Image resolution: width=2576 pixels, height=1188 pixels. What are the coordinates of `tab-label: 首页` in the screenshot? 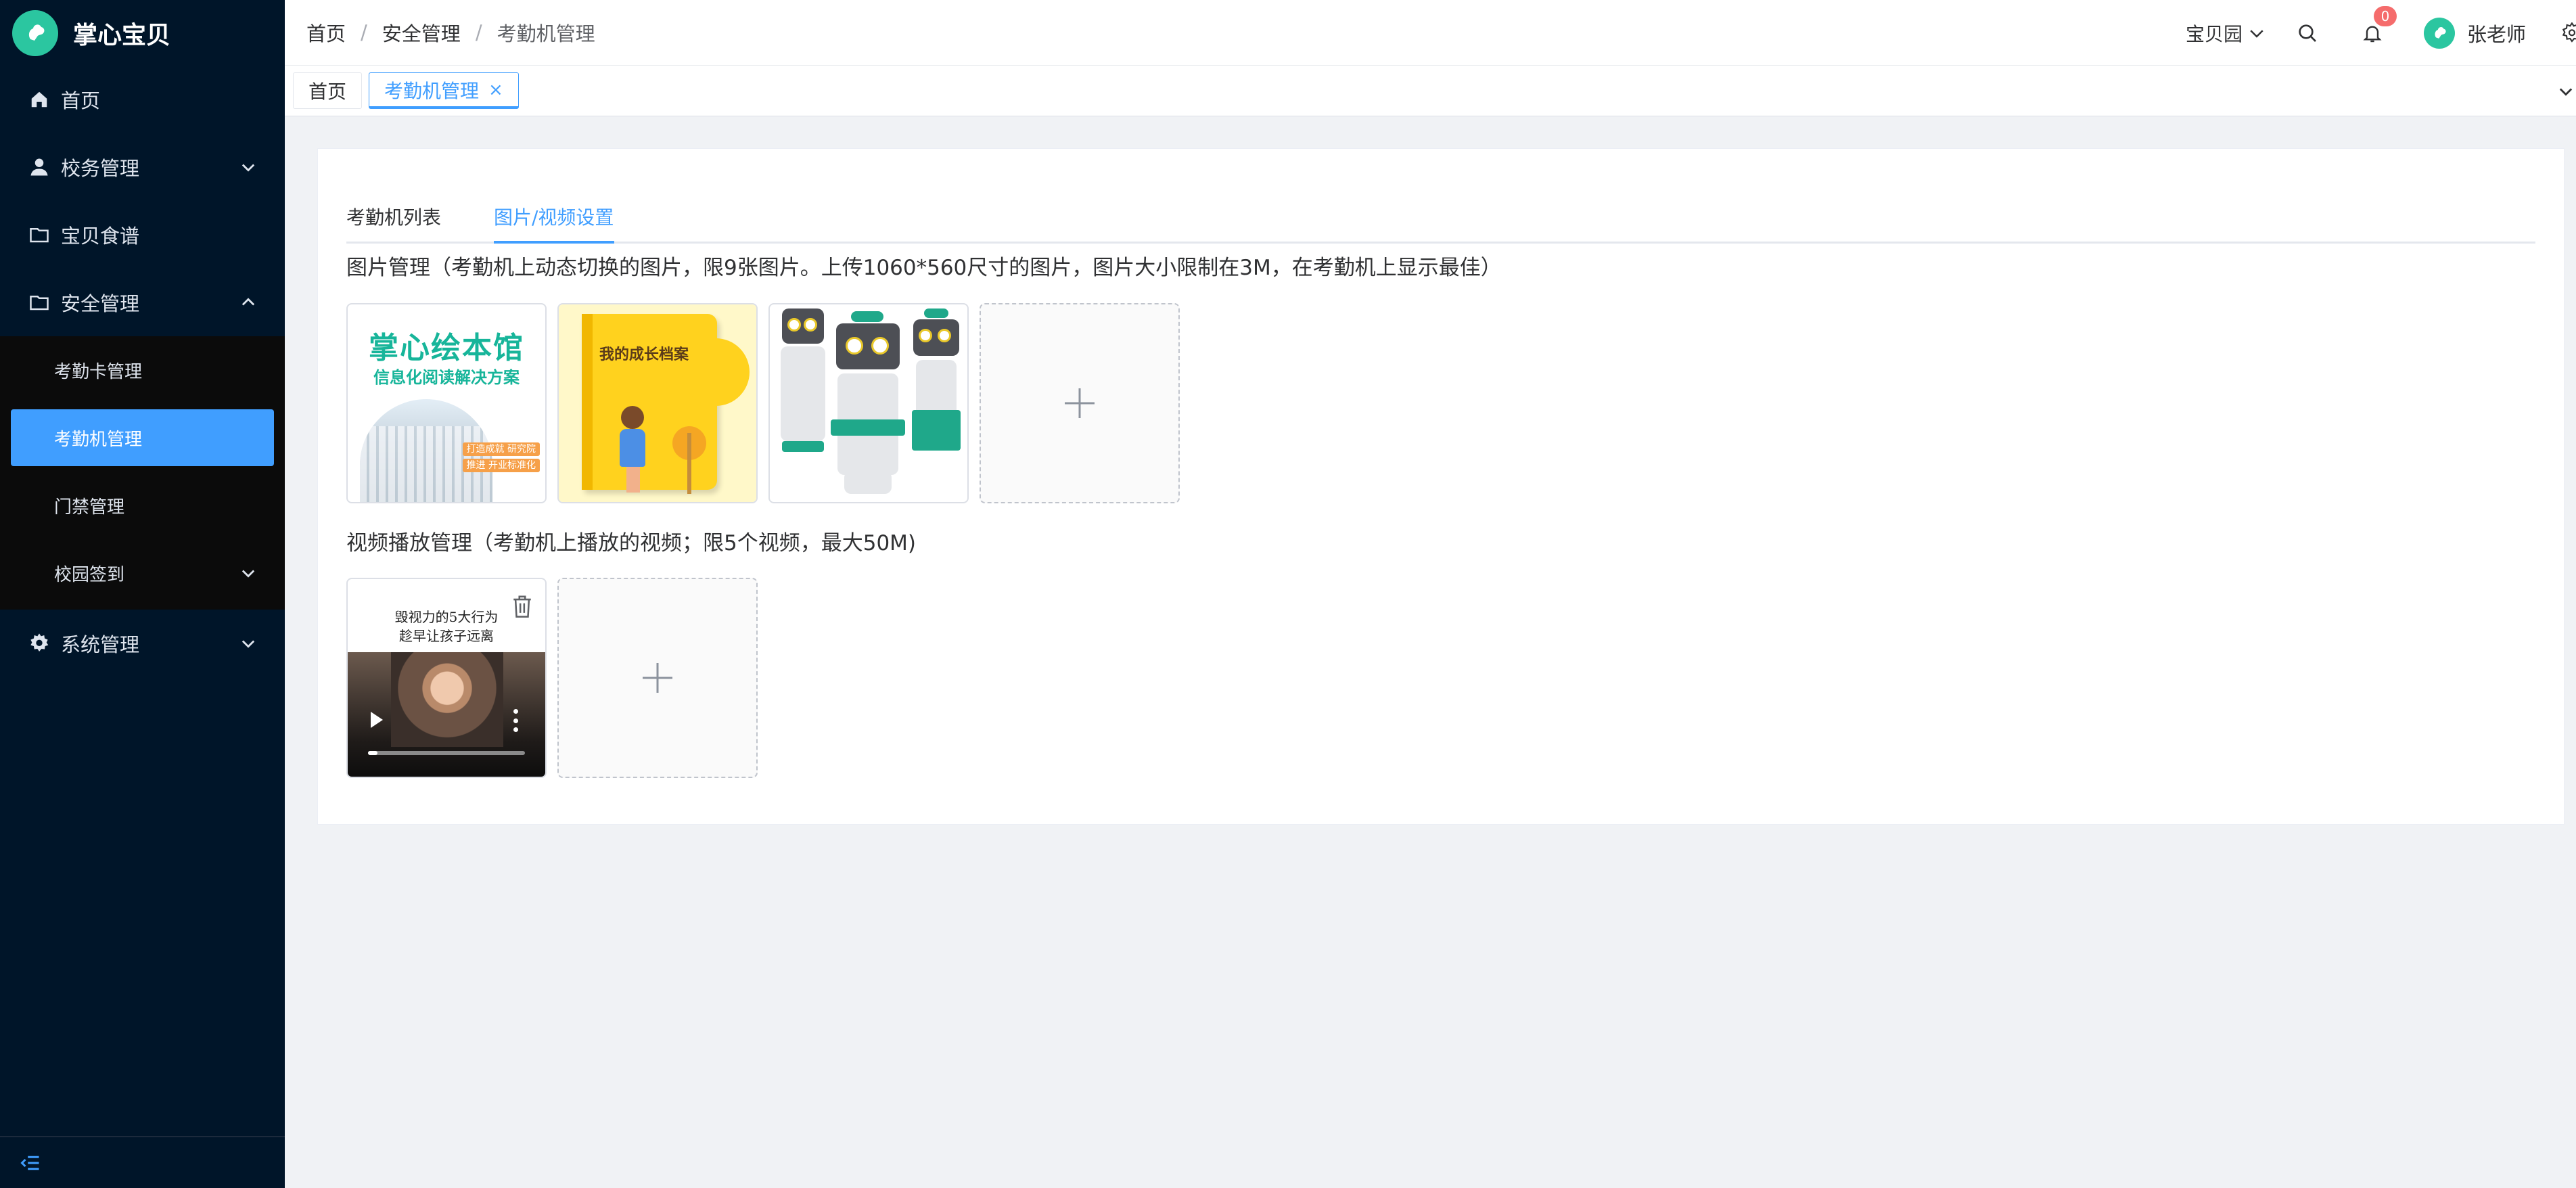 It's located at (327, 92).